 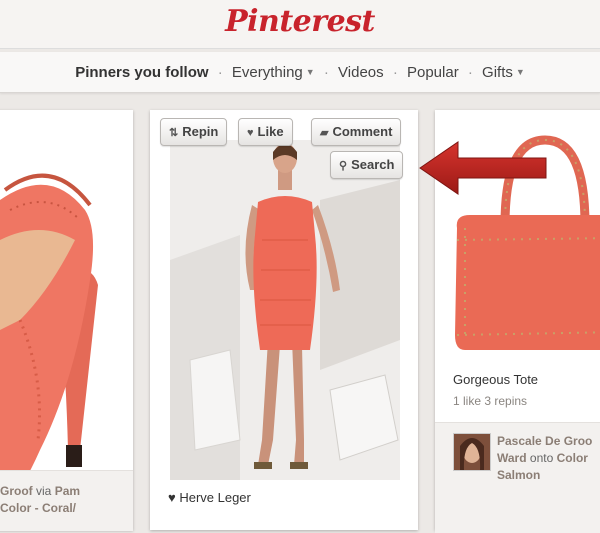 I want to click on pin-title: Gorgeous Tote, so click(x=496, y=379).